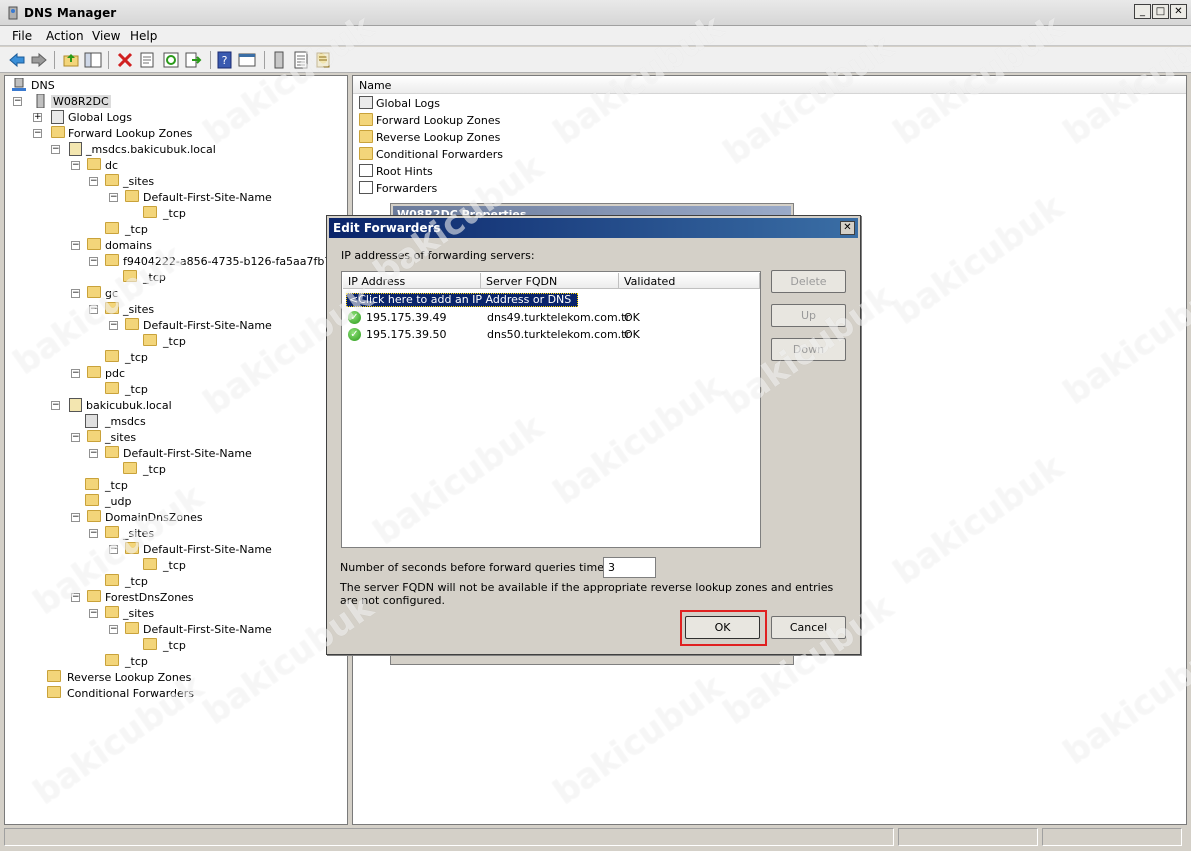 This screenshot has width=1191, height=851. What do you see at coordinates (209, 374) in the screenshot?
I see `tree-node-pdc: − pdc` at bounding box center [209, 374].